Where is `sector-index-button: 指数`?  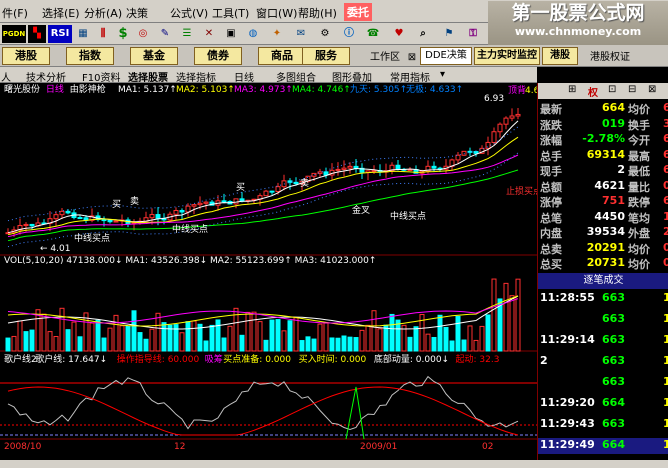 sector-index-button: 指数 is located at coordinates (90, 56).